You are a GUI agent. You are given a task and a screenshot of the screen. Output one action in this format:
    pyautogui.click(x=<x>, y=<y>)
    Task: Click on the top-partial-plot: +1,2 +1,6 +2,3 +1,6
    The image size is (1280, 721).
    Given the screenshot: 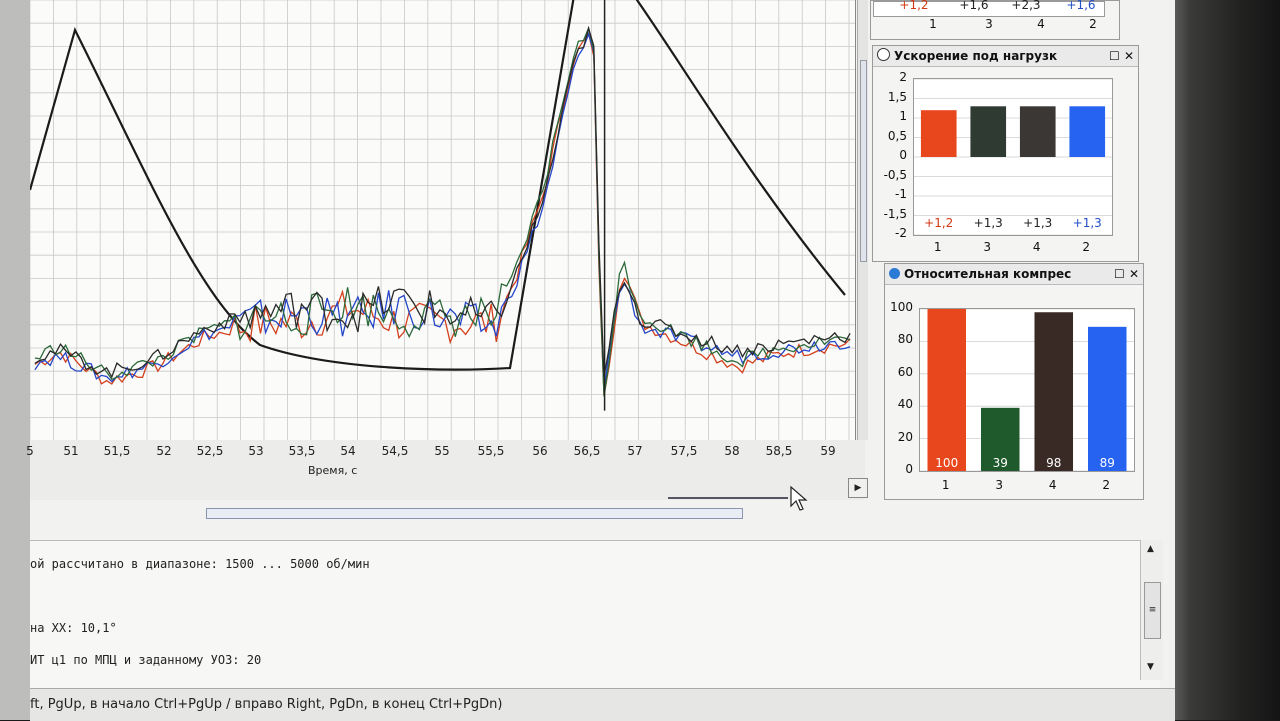 What is the action you would take?
    pyautogui.click(x=989, y=8)
    